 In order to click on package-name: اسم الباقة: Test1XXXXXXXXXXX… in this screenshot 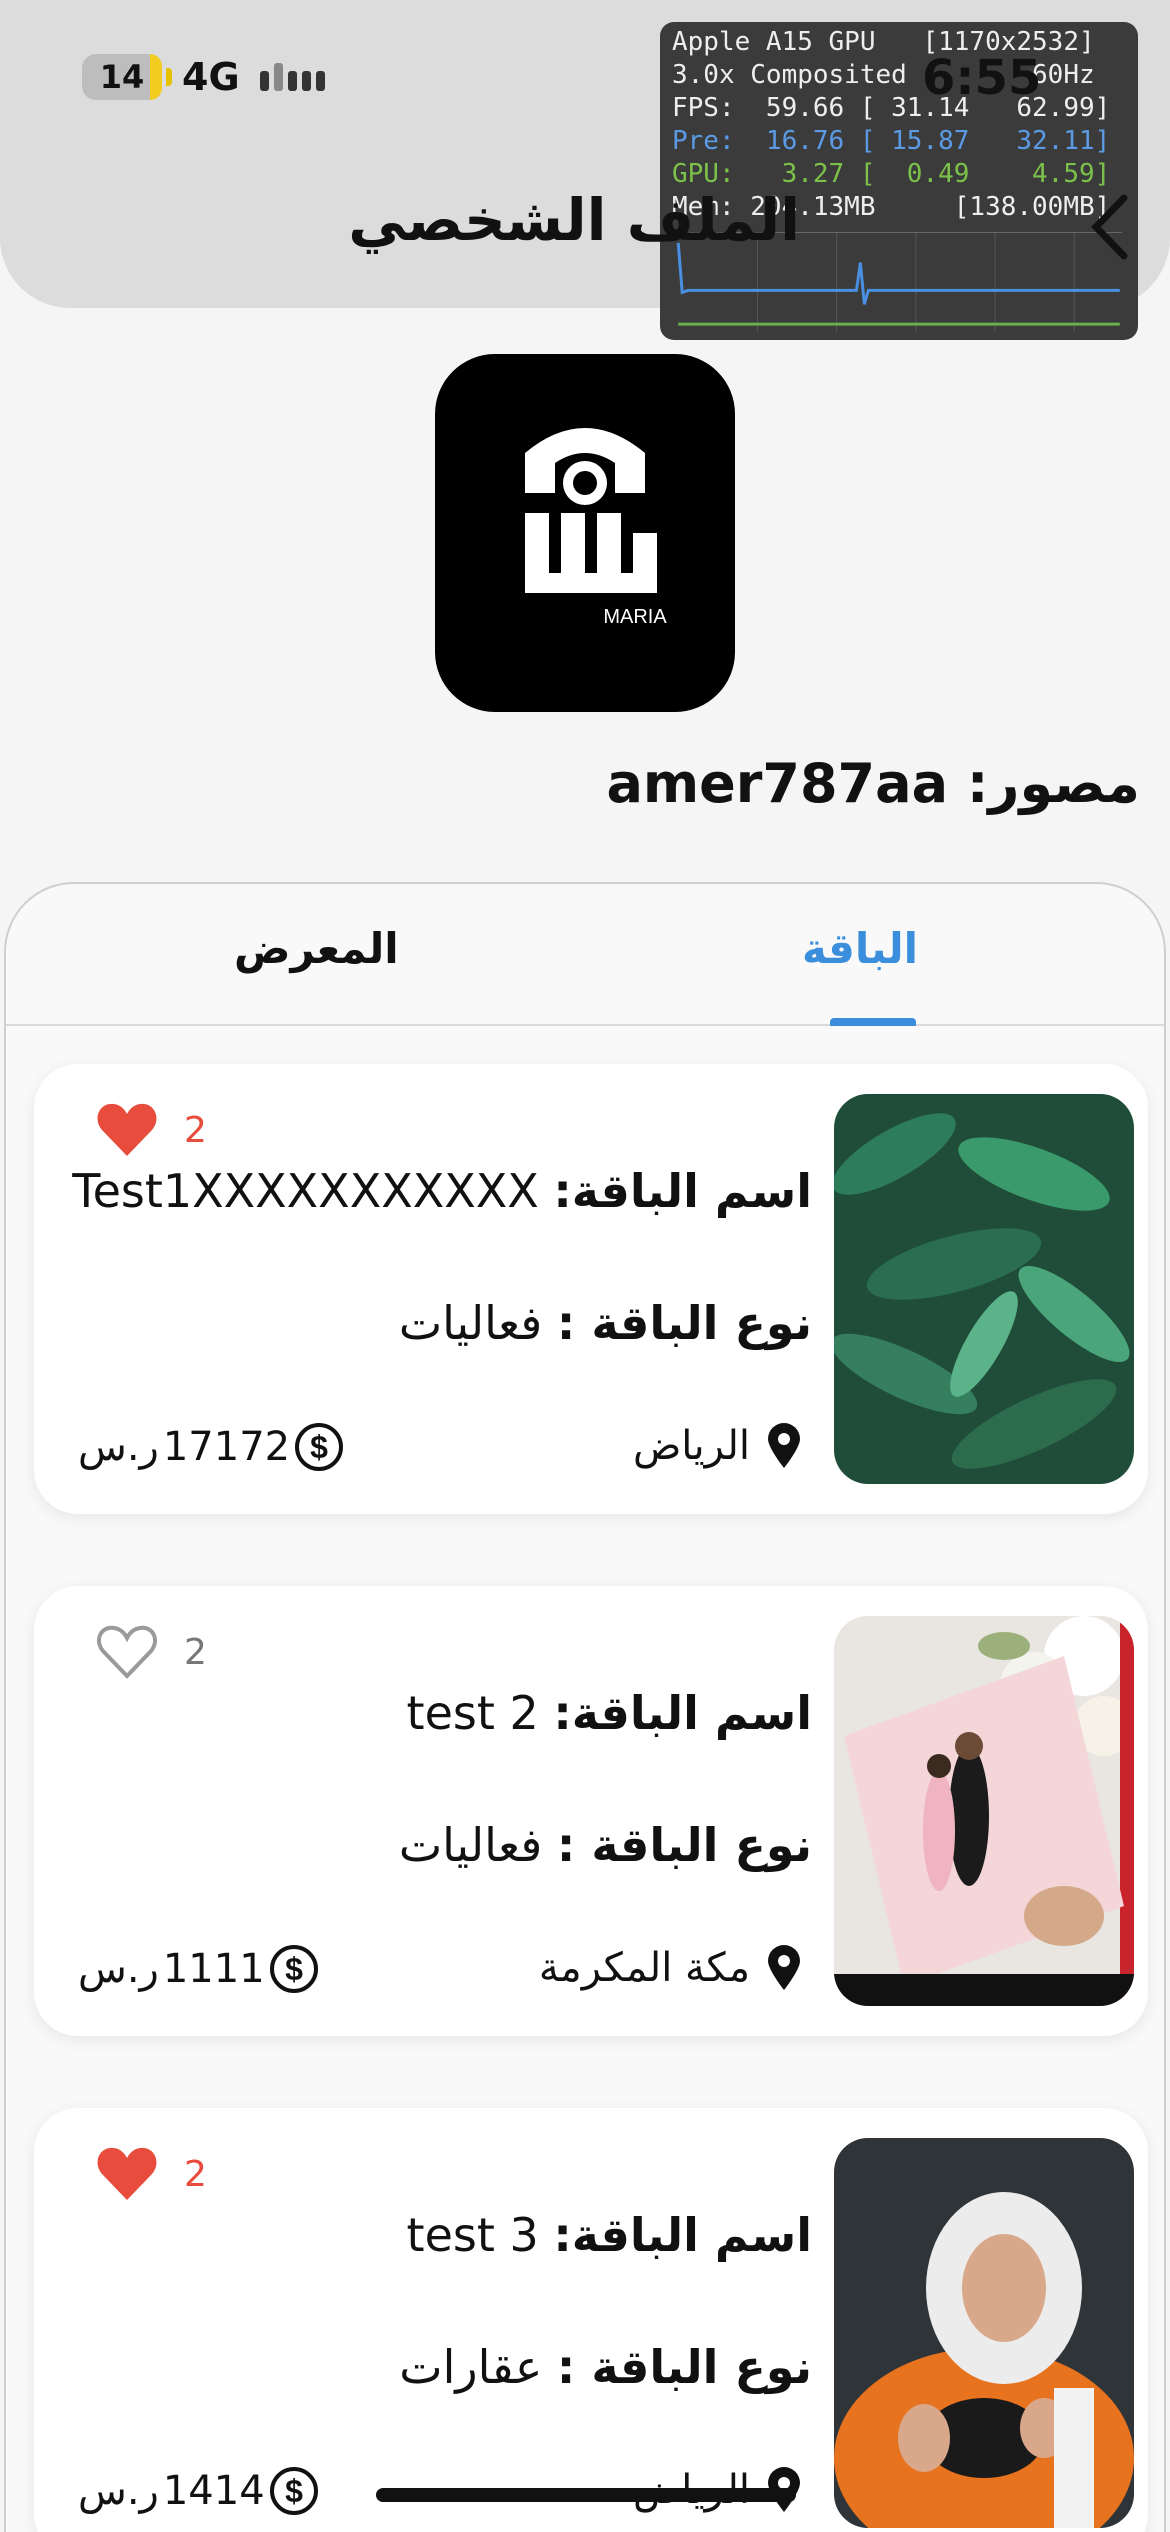, I will do `click(442, 1191)`.